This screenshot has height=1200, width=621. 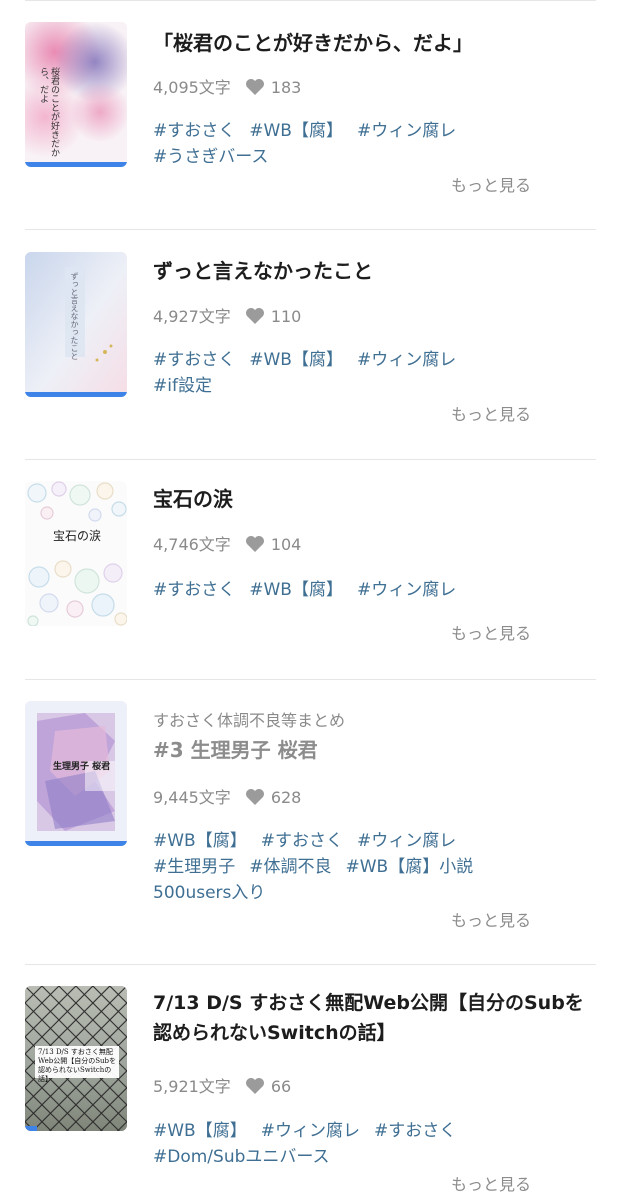 I want to click on char-count: 4,927文字, so click(x=192, y=316).